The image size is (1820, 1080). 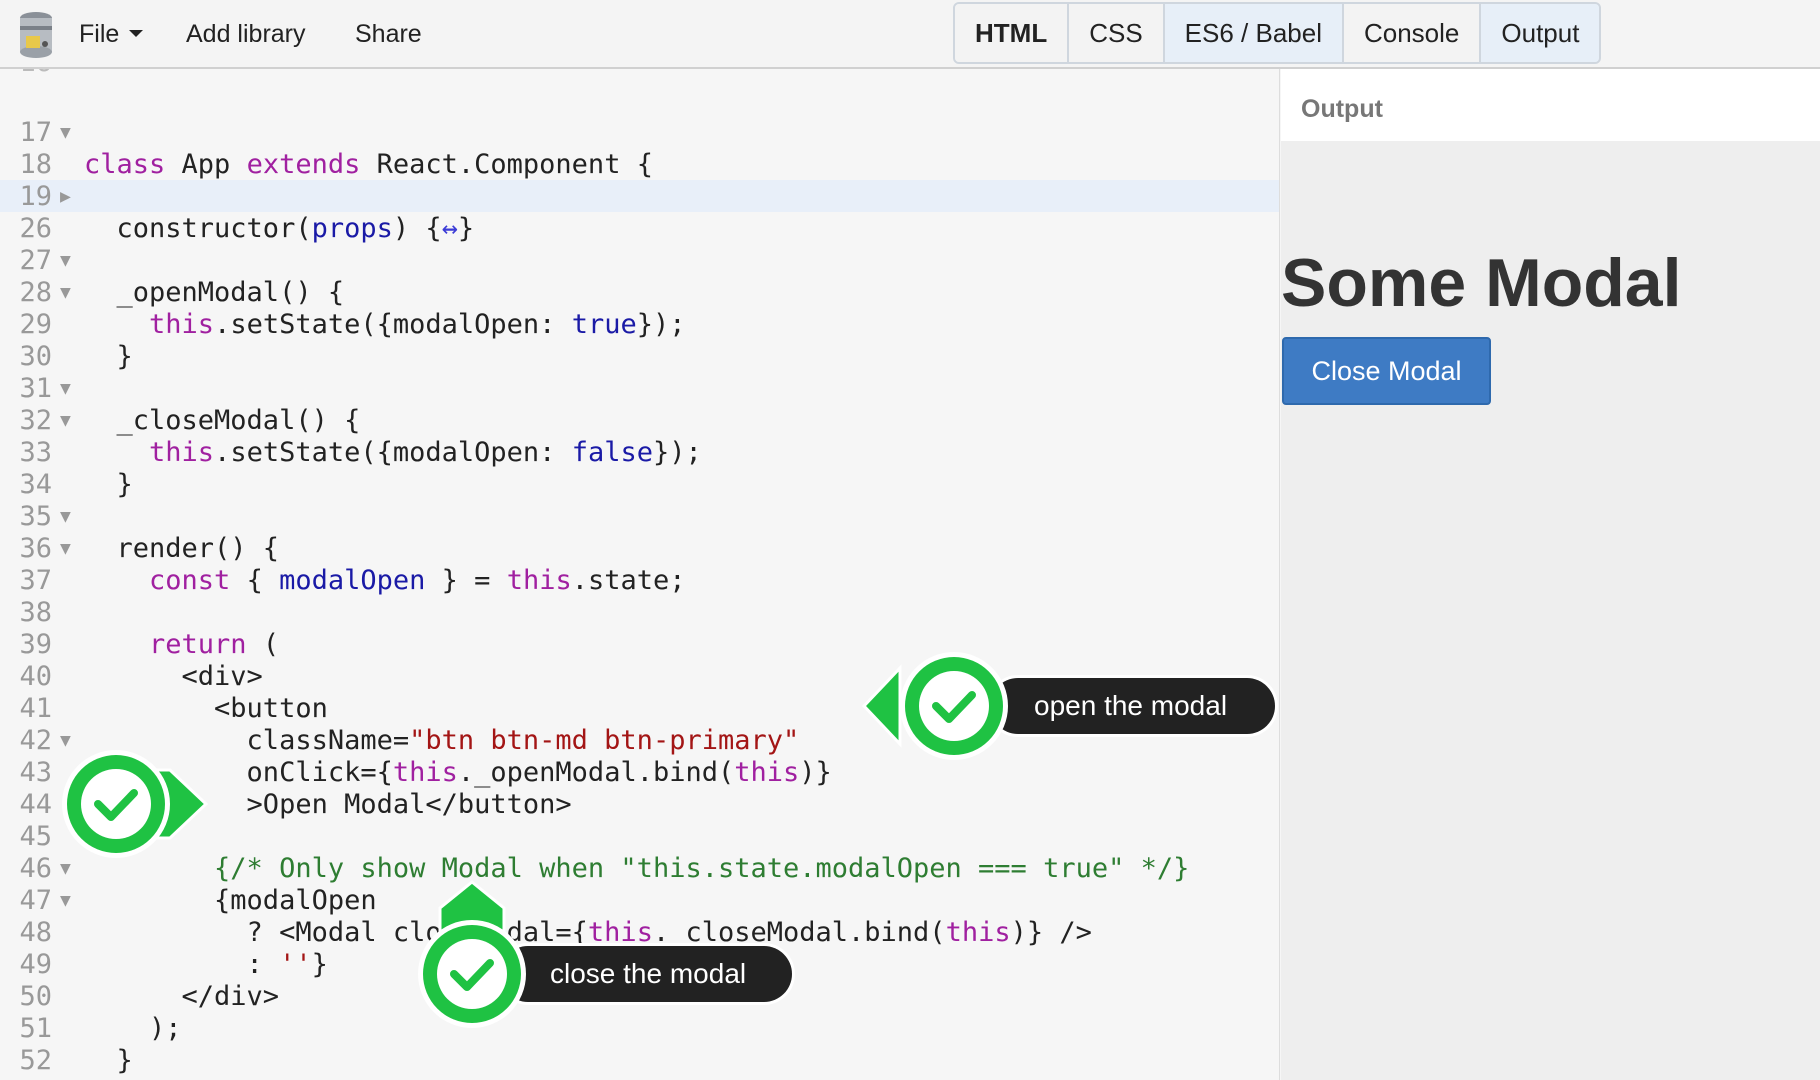 What do you see at coordinates (76, 468) in the screenshot?
I see `code-line: 33 }` at bounding box center [76, 468].